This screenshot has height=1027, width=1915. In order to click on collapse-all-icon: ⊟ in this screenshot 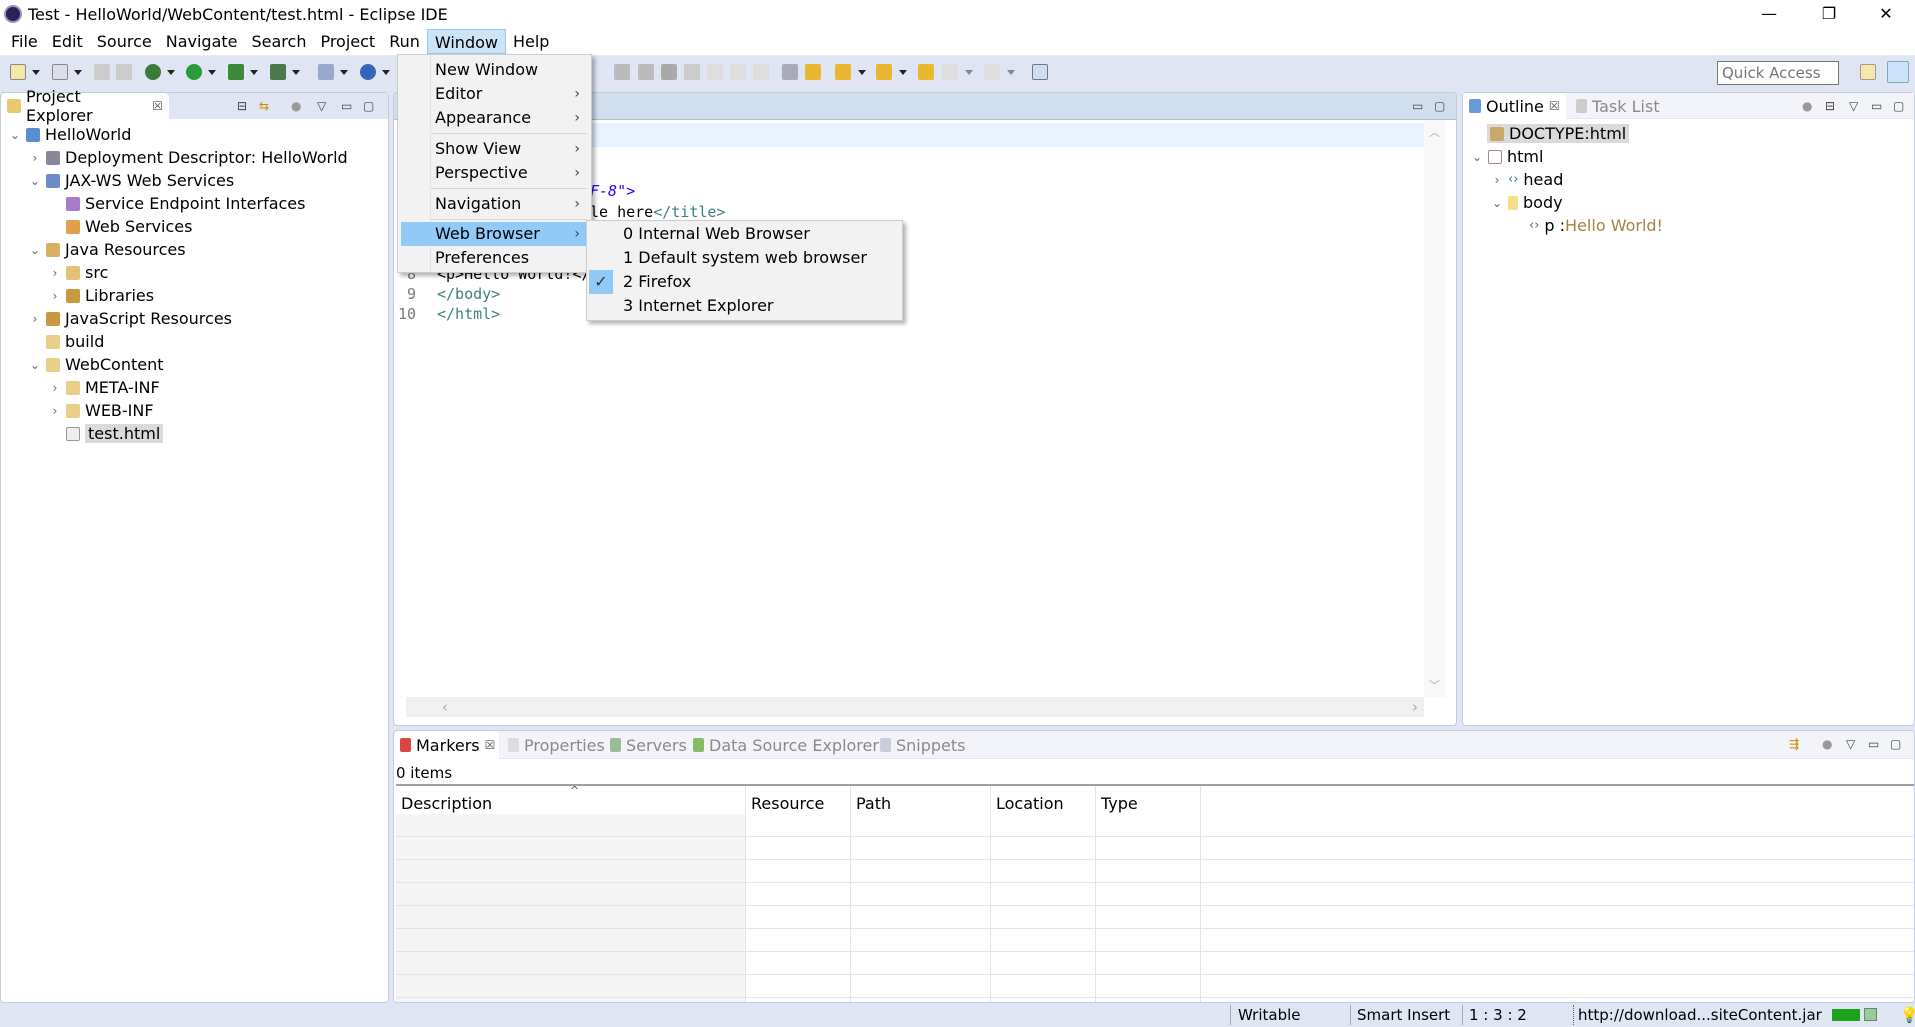, I will do `click(242, 106)`.